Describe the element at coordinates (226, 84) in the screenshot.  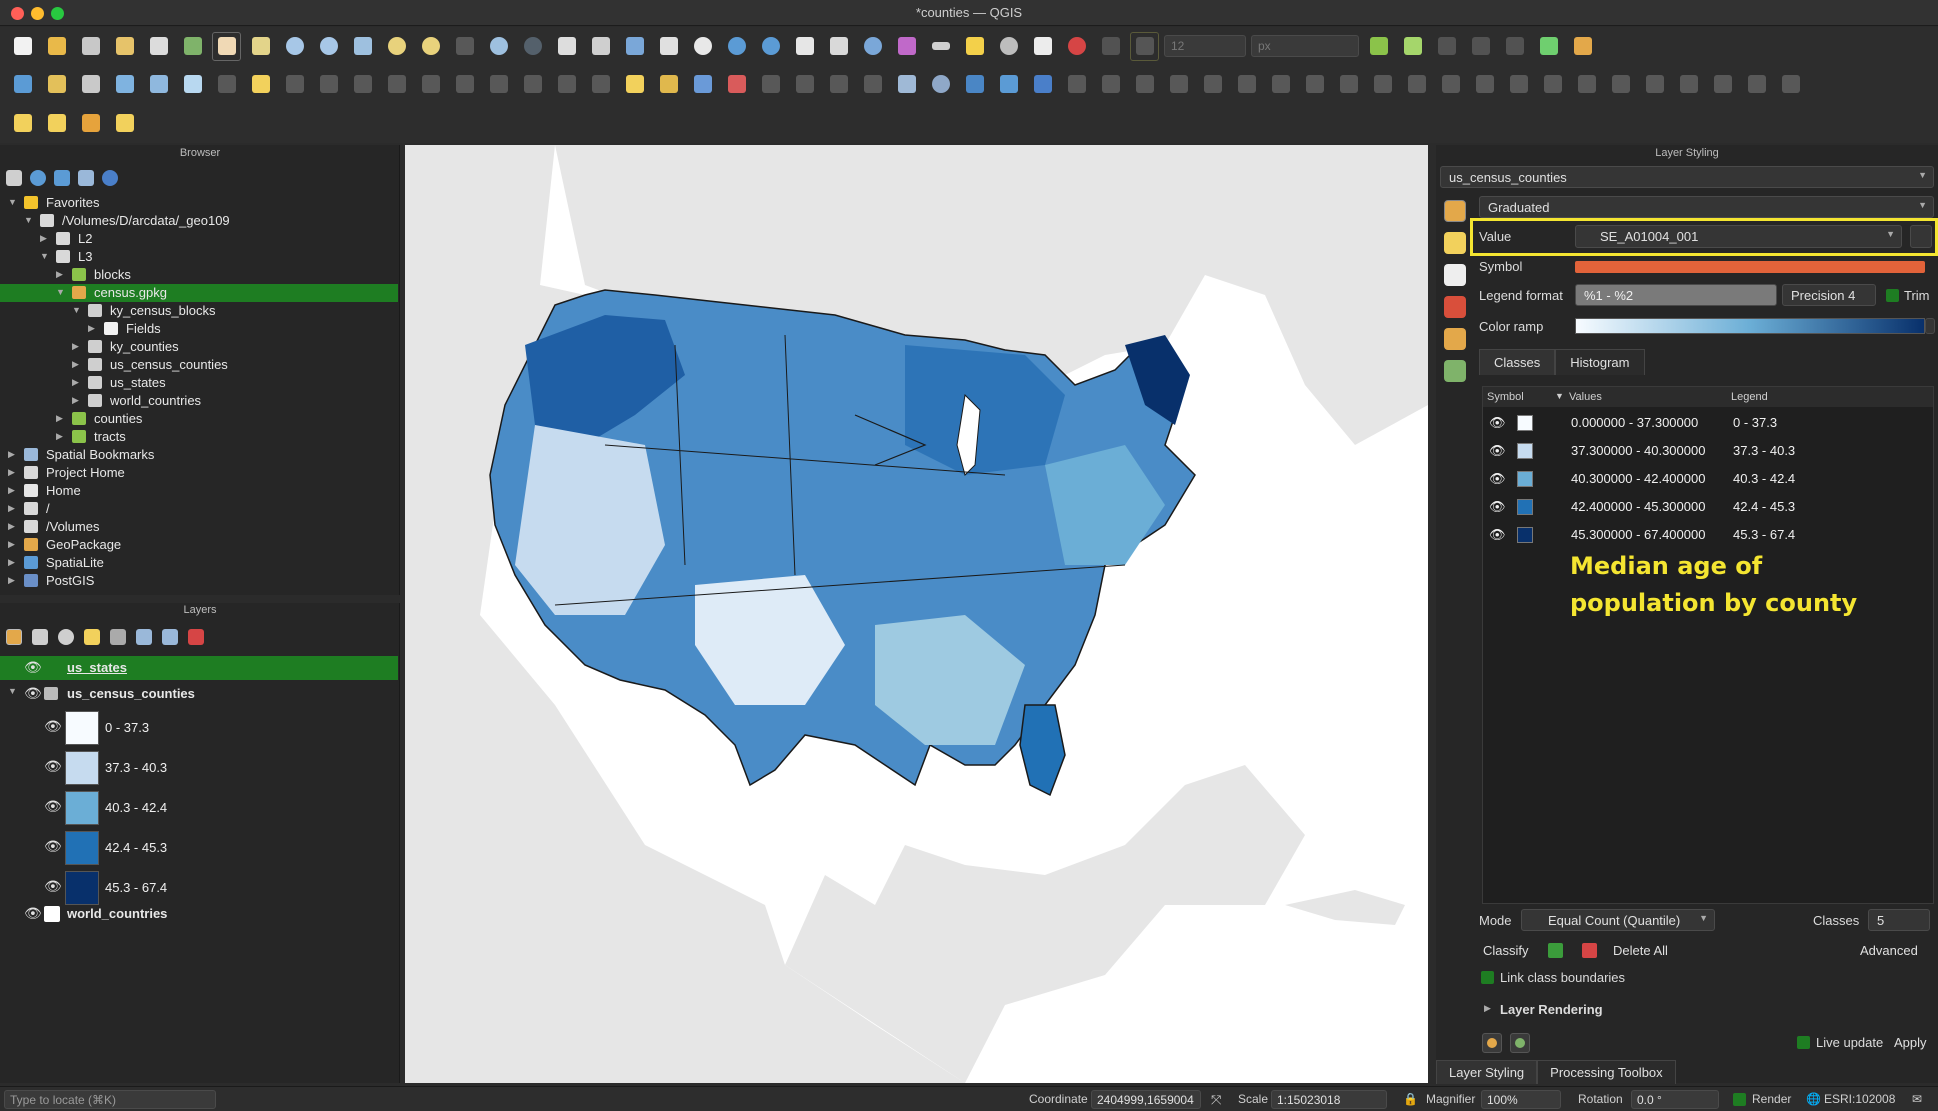
I see `current-edits-button` at that location.